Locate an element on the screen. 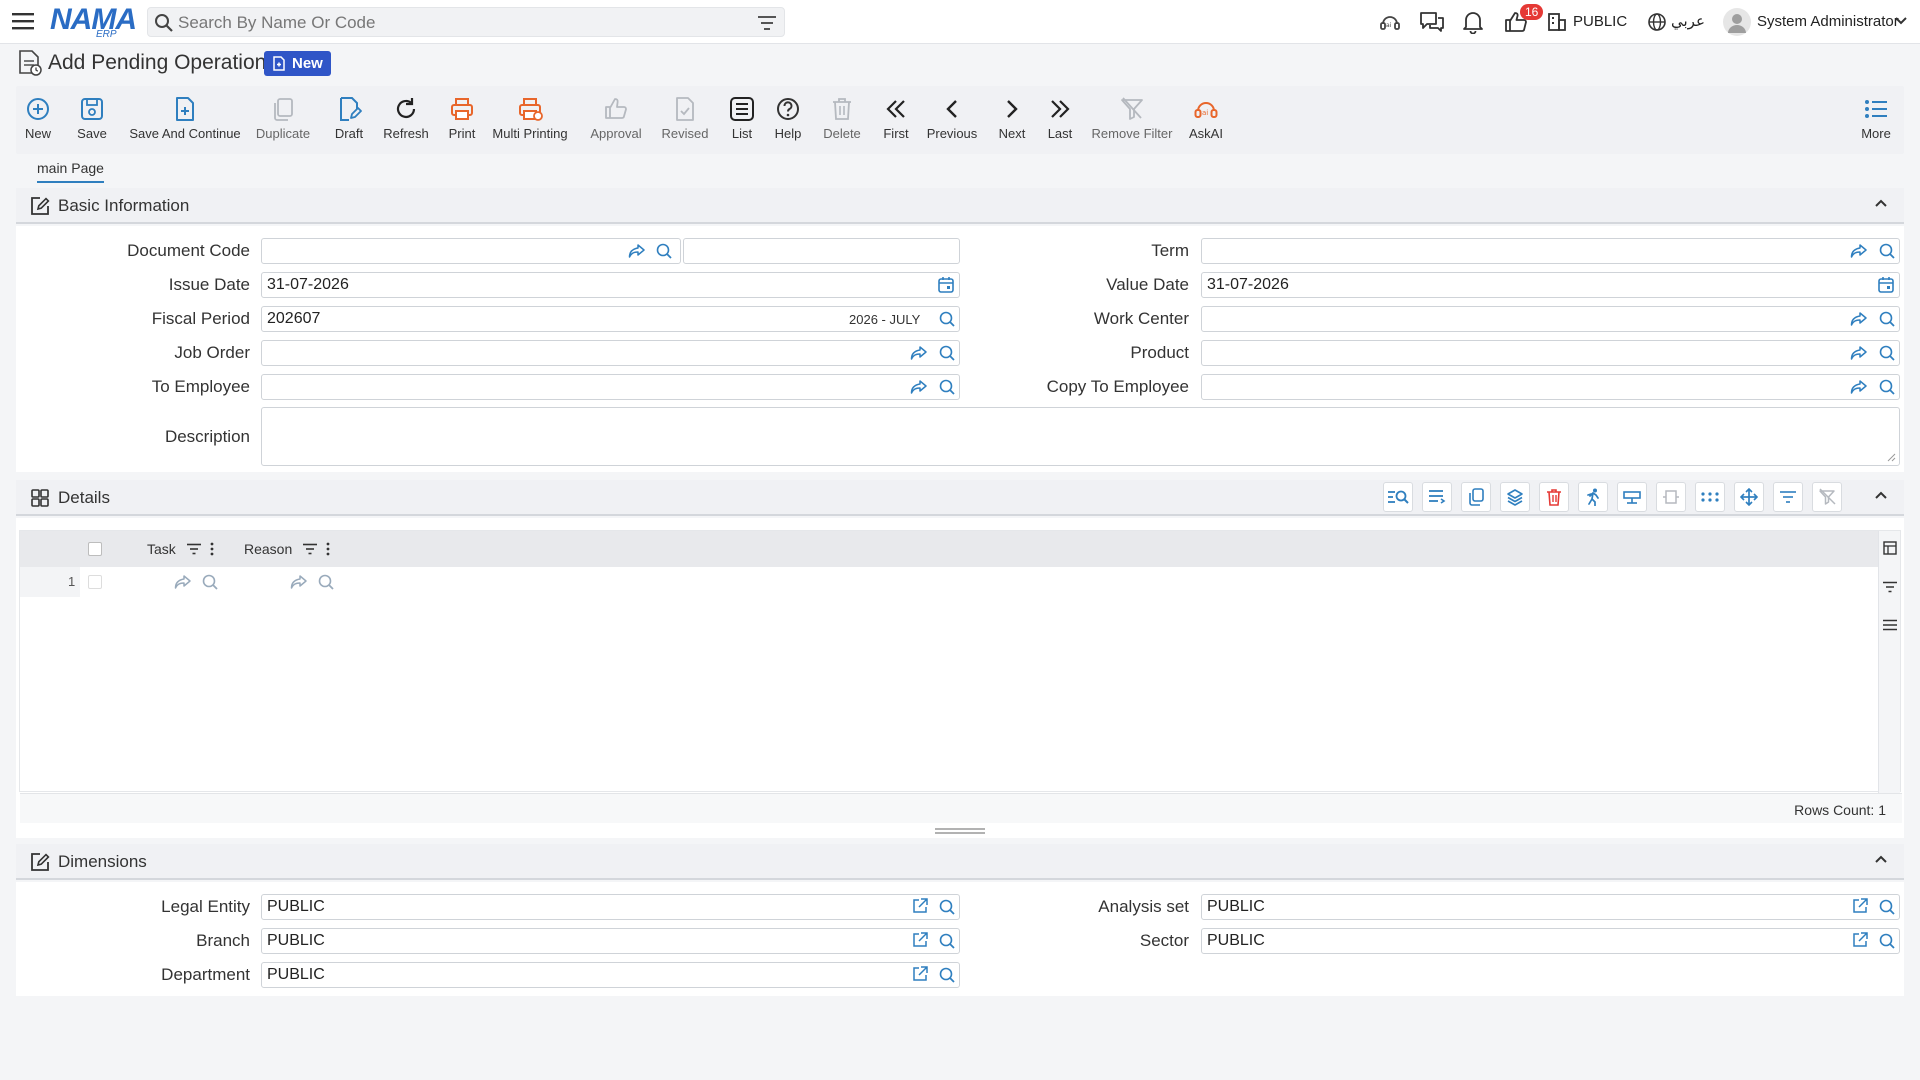  copy-rows-button is located at coordinates (1476, 497).